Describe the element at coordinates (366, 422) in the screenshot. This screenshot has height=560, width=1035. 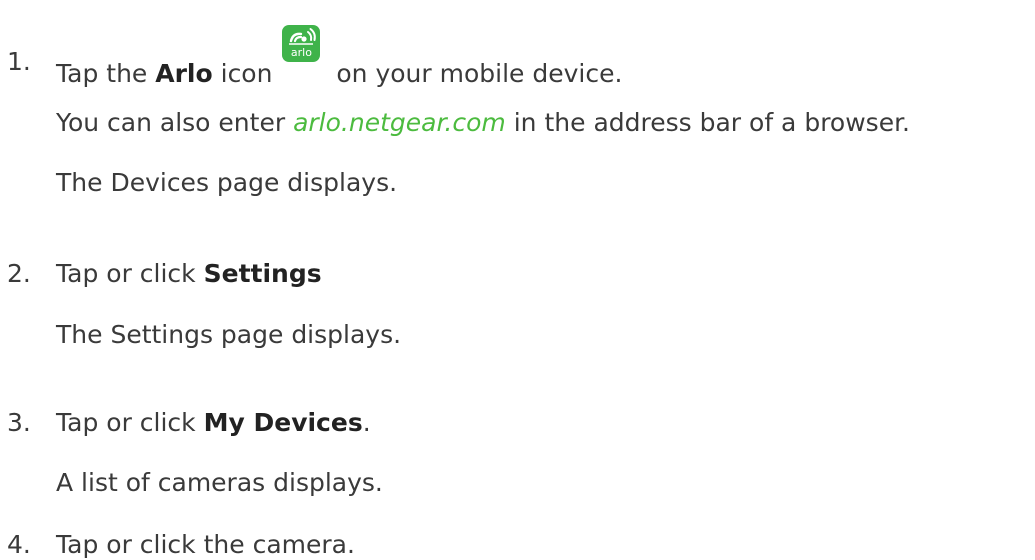
I see `step-text-post: .` at that location.